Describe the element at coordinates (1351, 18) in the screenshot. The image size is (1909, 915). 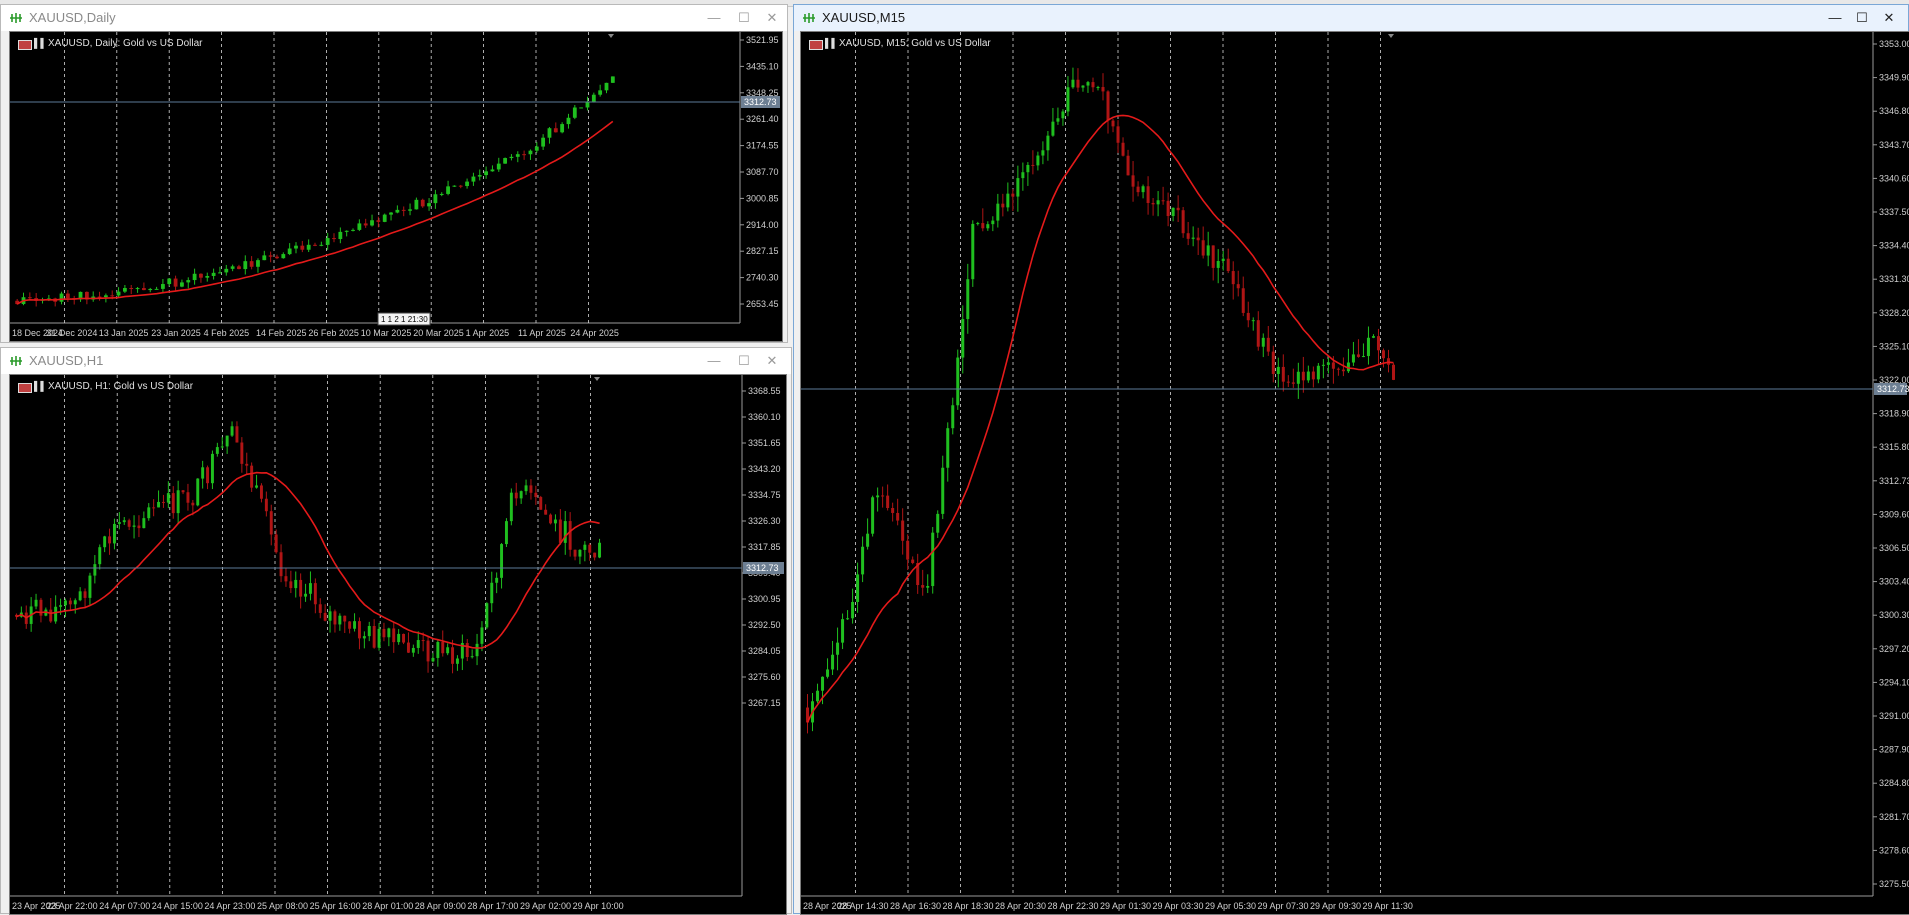
I see `titlebar-m15: XAUUSD,M15 — ☐ ✕` at that location.